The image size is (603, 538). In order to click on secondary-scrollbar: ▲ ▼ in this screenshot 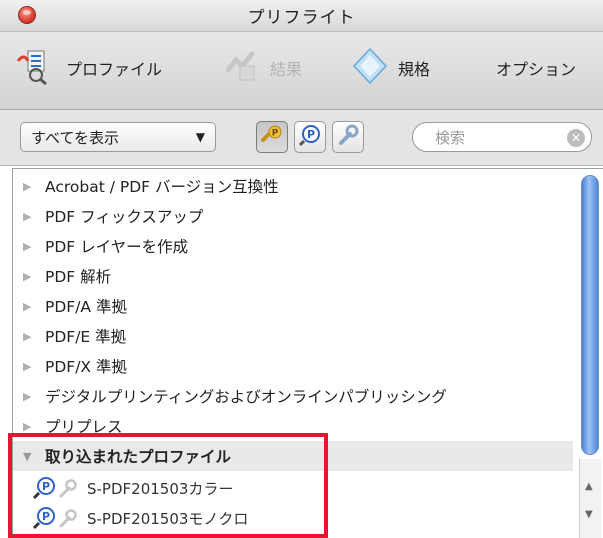, I will do `click(590, 498)`.